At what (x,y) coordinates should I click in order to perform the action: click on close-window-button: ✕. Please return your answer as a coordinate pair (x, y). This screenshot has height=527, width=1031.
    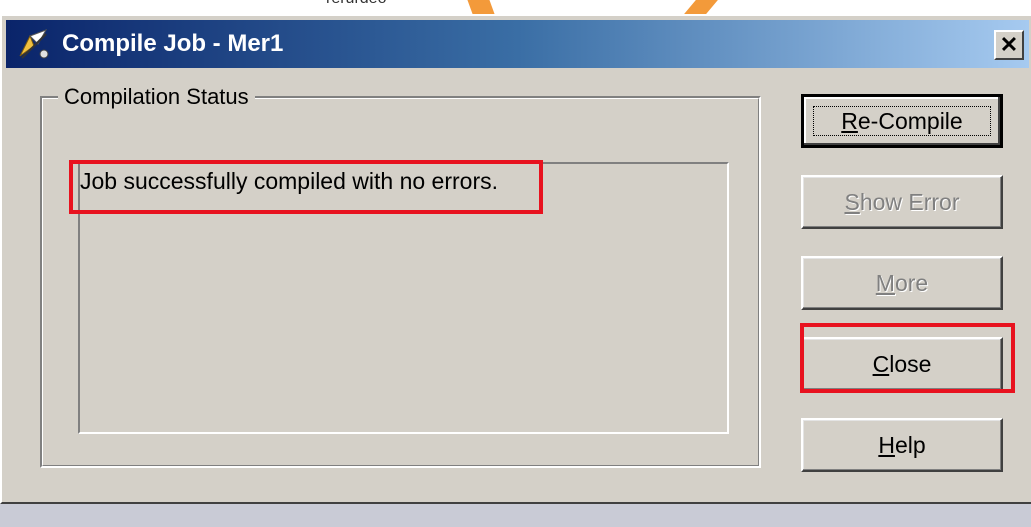
    Looking at the image, I should click on (1009, 45).